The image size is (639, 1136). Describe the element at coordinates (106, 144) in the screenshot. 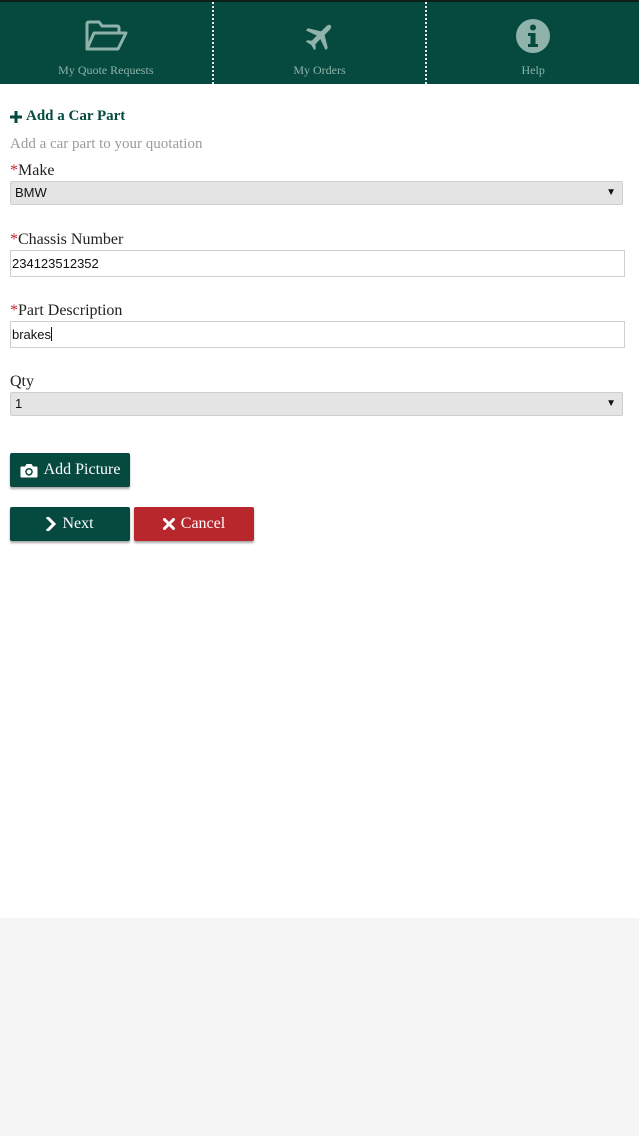

I see `form-subtitle: Add a car part to your quotation` at that location.